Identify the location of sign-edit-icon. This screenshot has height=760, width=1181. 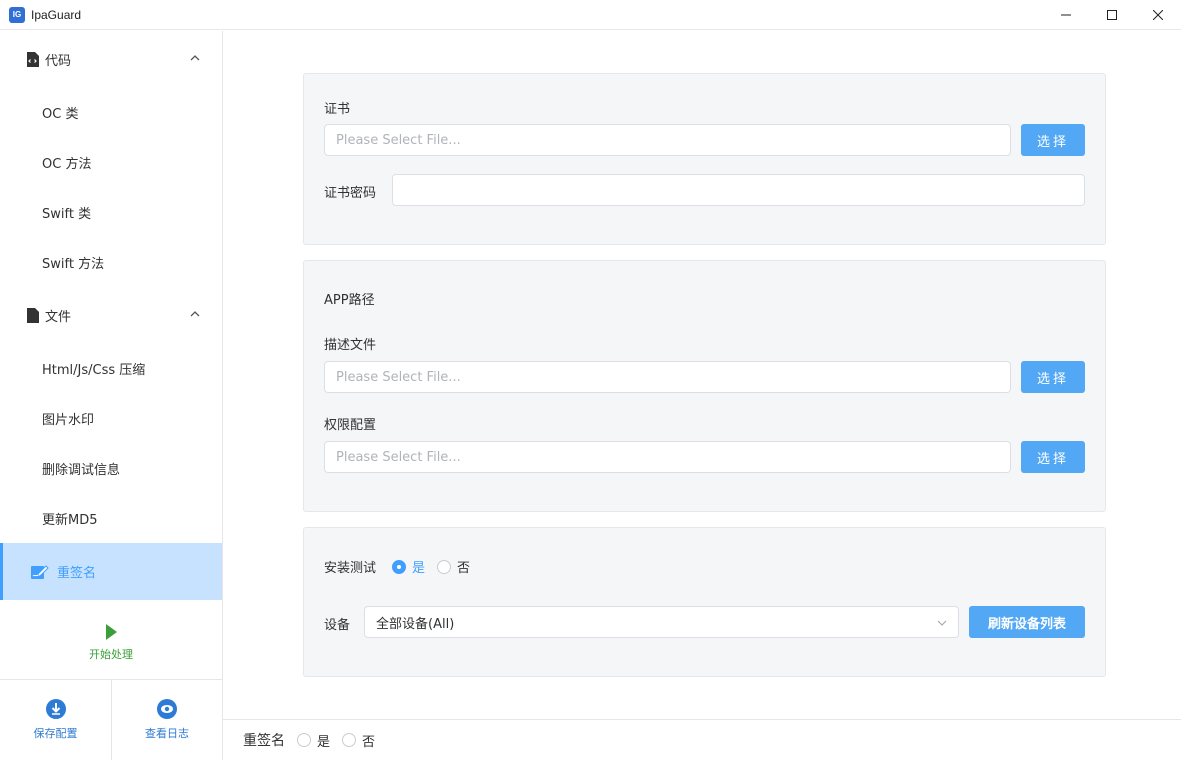
(40, 571).